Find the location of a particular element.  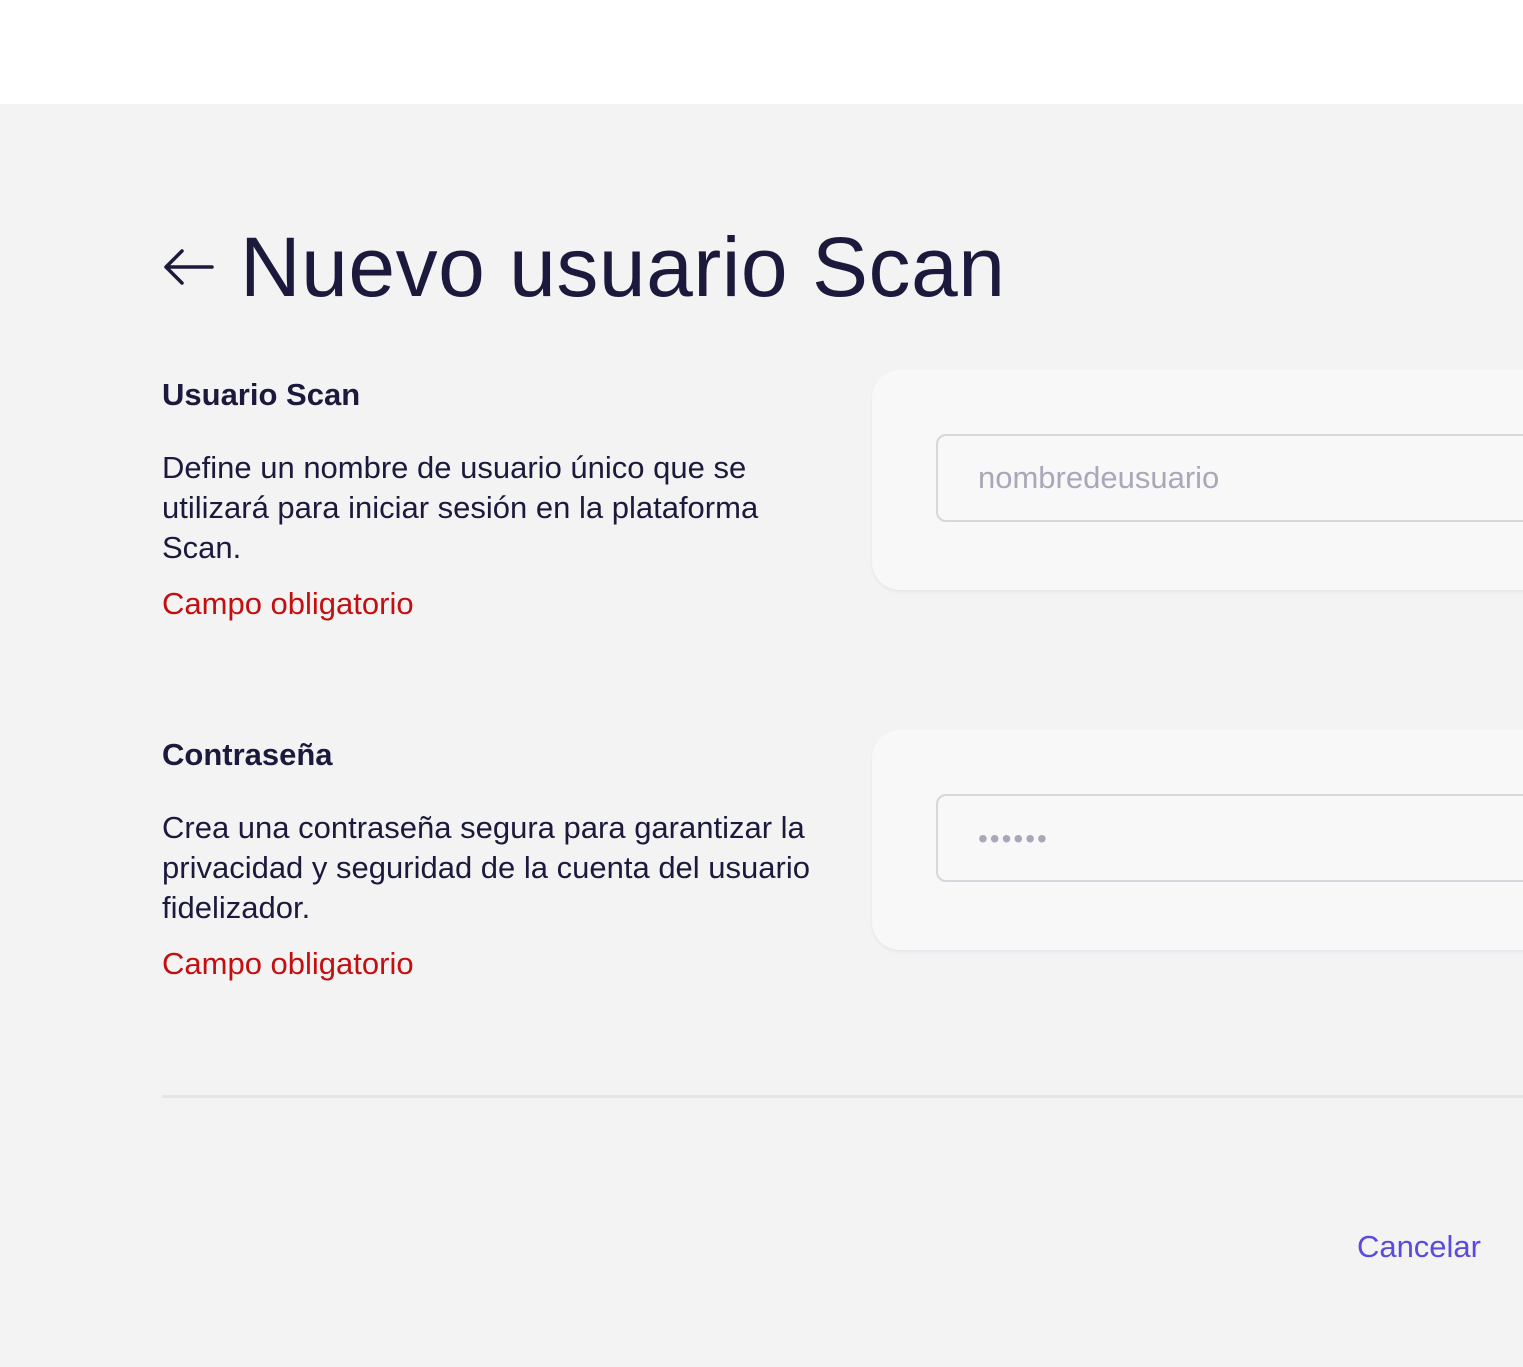

back-button is located at coordinates (192, 267).